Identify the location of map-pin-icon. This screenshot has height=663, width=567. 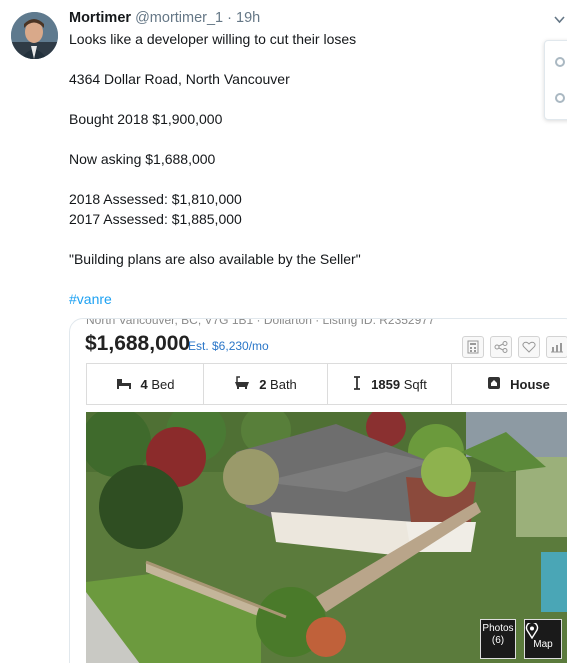
(532, 631).